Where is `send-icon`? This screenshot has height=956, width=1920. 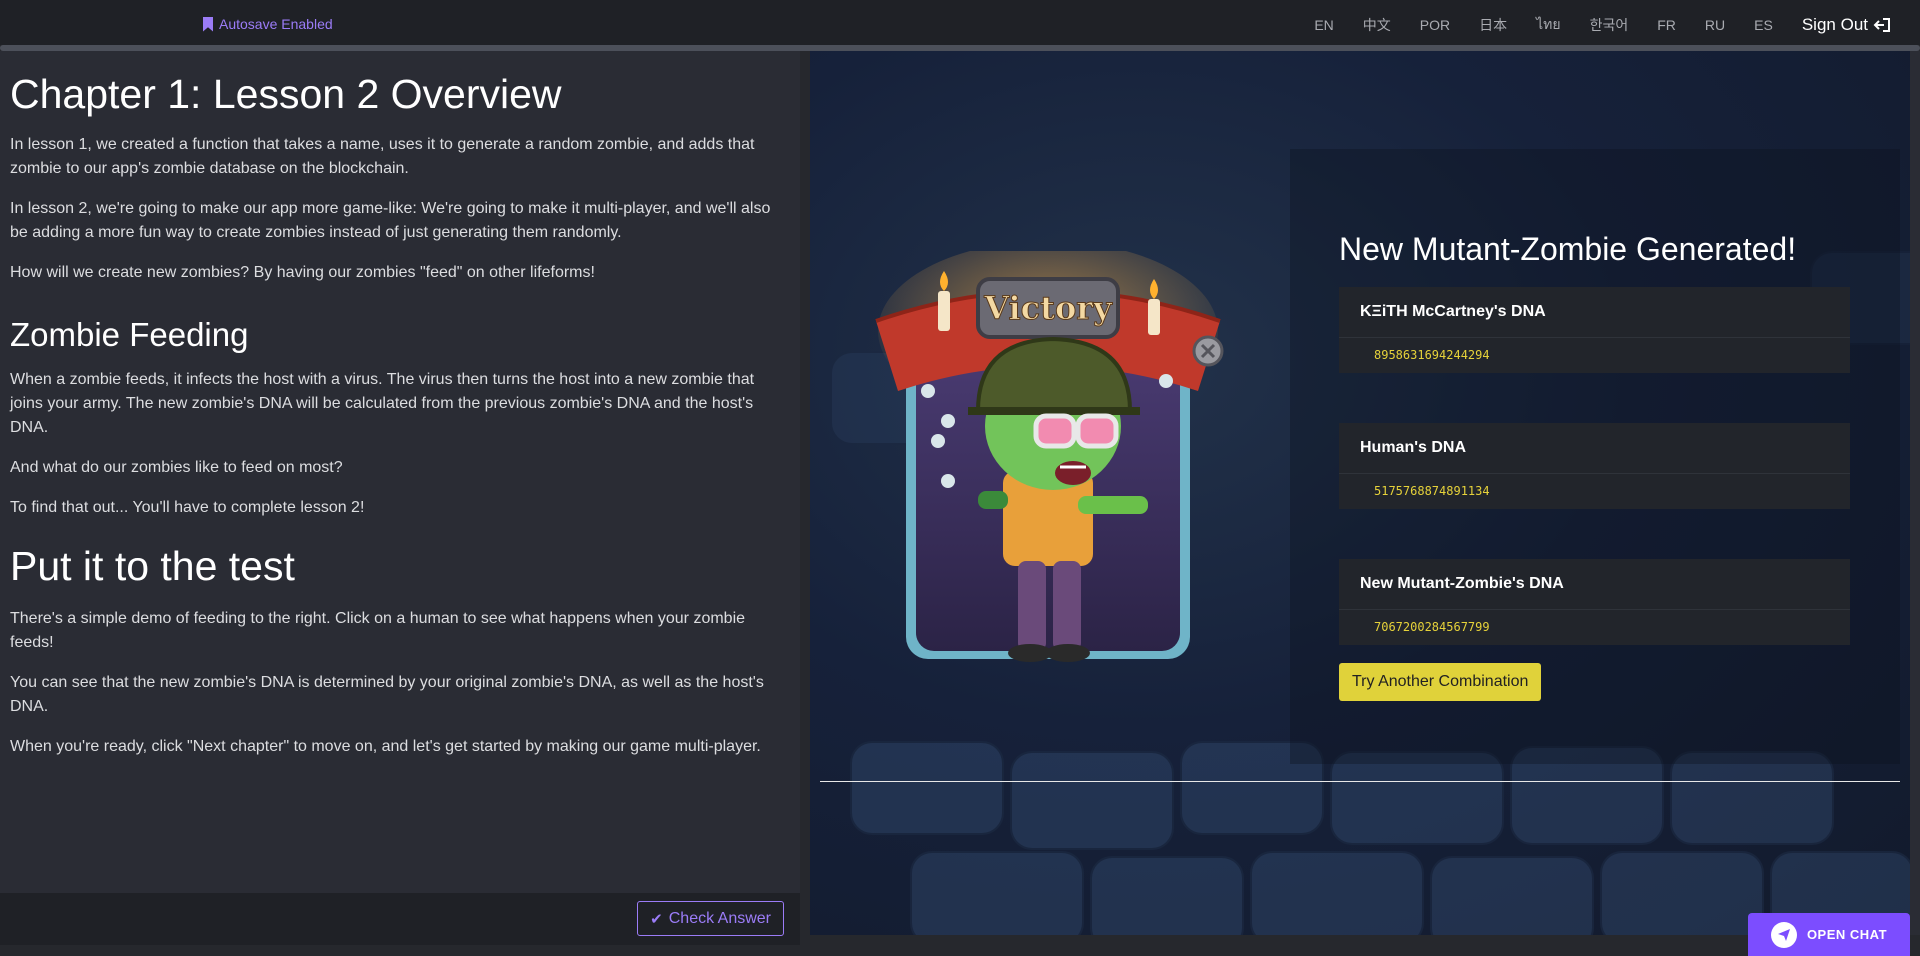
send-icon is located at coordinates (1783, 934).